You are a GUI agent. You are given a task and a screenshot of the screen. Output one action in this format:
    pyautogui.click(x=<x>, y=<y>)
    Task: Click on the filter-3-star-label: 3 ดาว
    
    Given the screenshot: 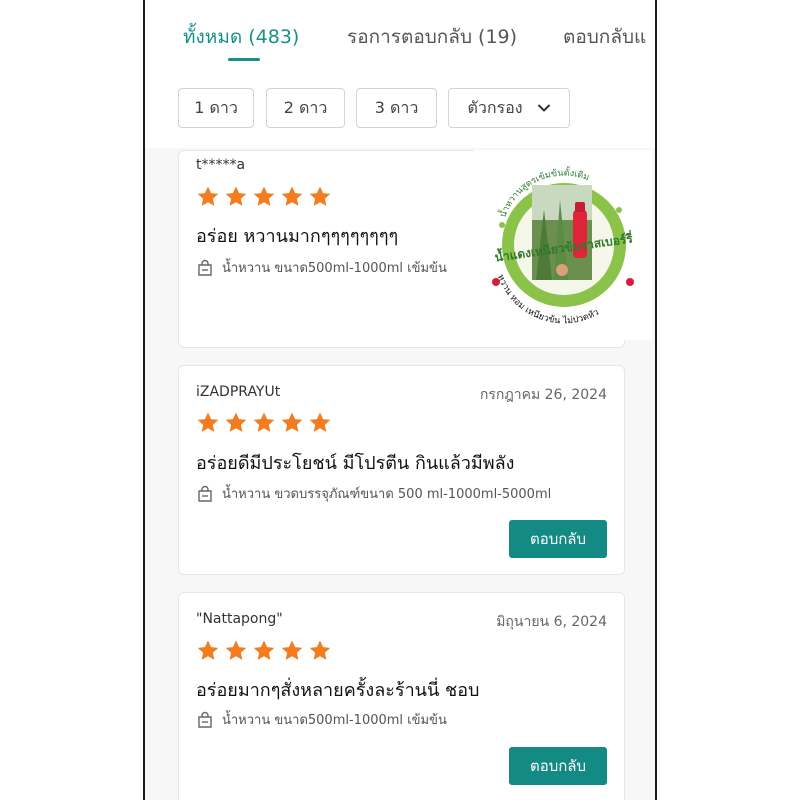 What is the action you would take?
    pyautogui.click(x=396, y=107)
    